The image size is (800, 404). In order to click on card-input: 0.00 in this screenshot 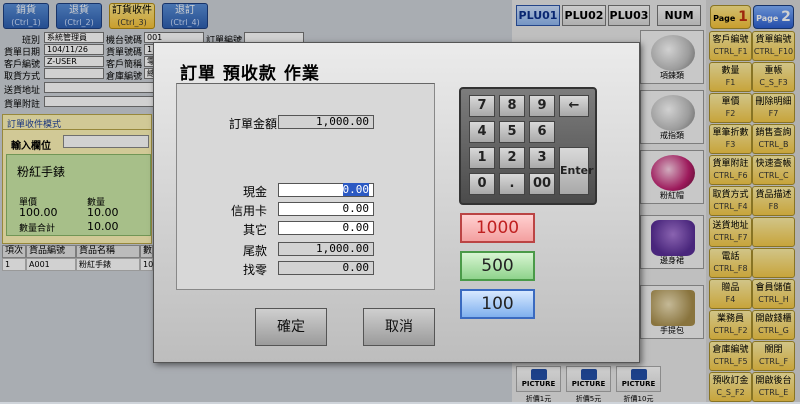, I will do `click(326, 209)`.